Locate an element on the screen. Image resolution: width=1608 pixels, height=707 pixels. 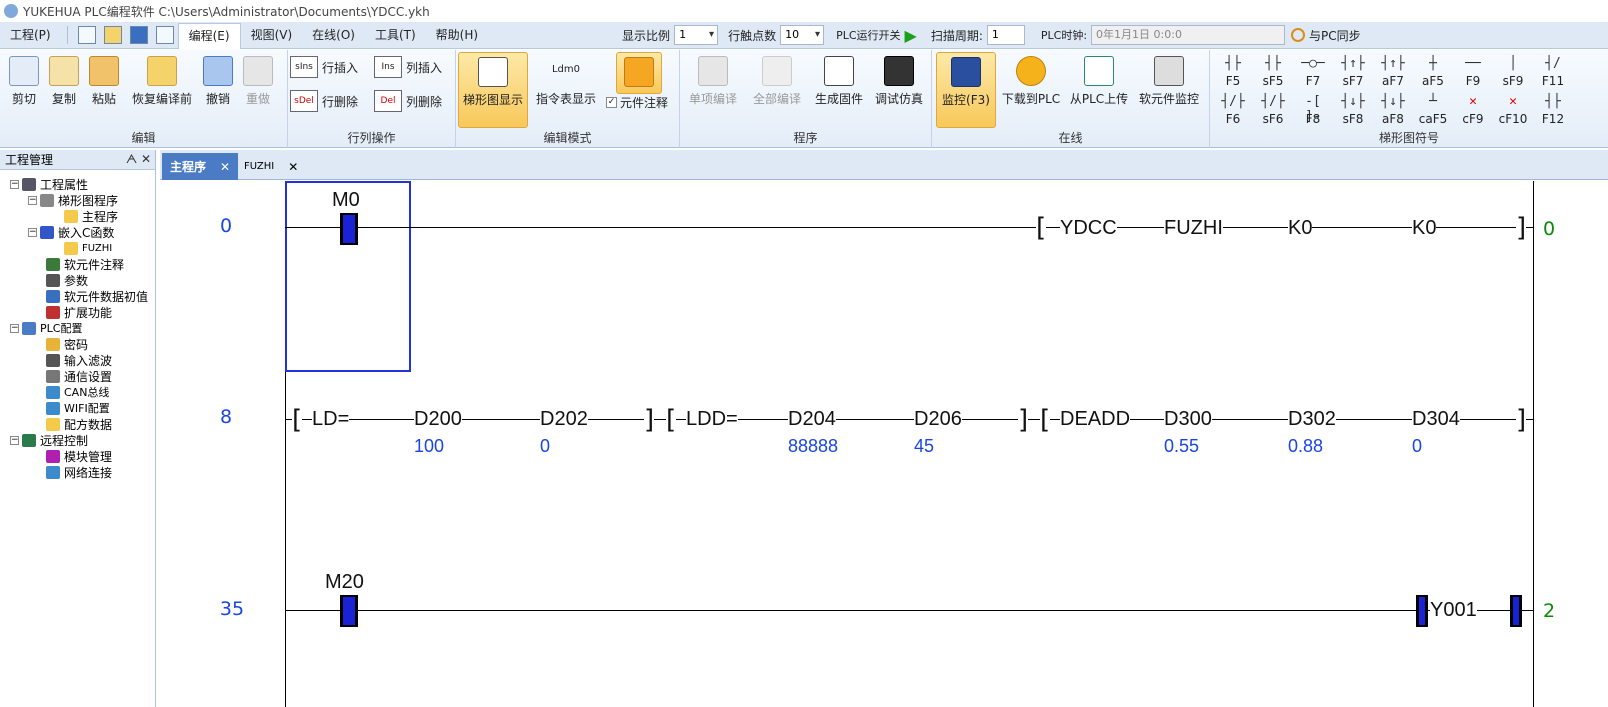
single-compile-button: 单项编译 is located at coordinates (713, 81).